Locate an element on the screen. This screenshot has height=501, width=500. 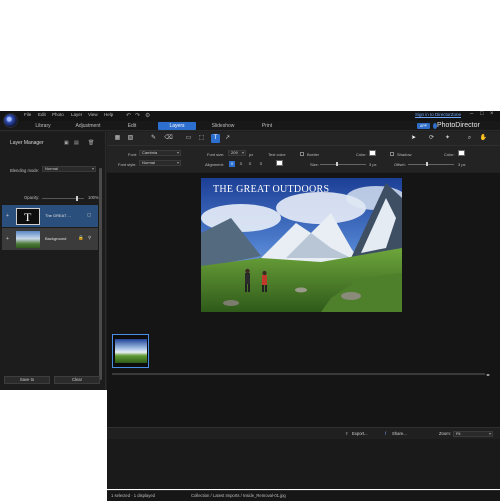
sign-in-link: Sign in to DirectorZone is located at coordinates (438, 114).